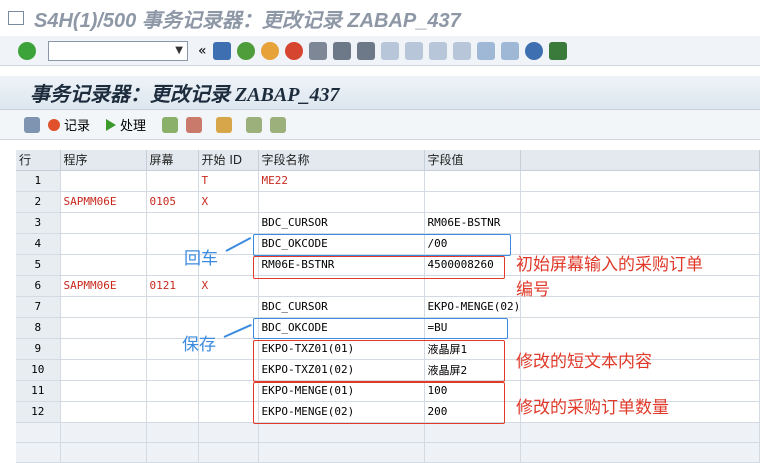  I want to click on save-icon, so click(221, 50).